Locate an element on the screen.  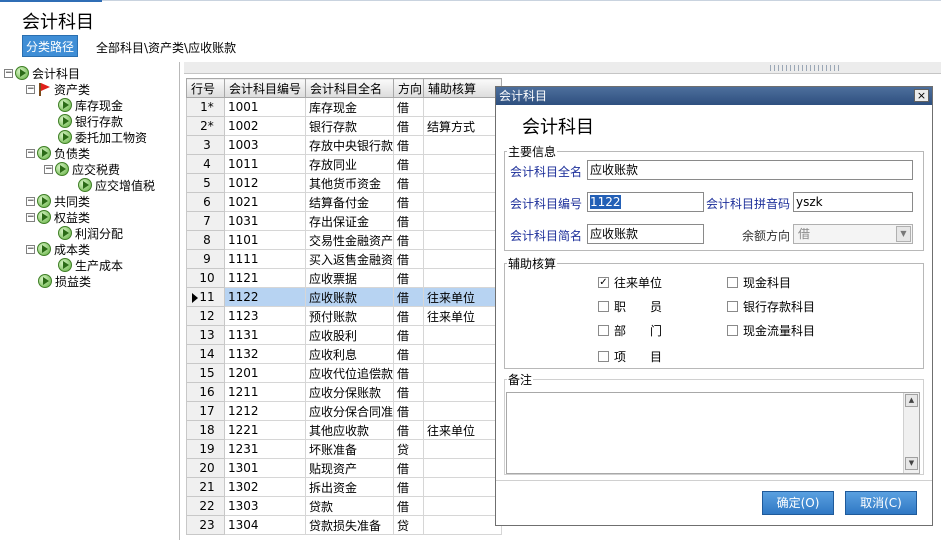
cell-row-no: 23 is located at coordinates (205, 525).